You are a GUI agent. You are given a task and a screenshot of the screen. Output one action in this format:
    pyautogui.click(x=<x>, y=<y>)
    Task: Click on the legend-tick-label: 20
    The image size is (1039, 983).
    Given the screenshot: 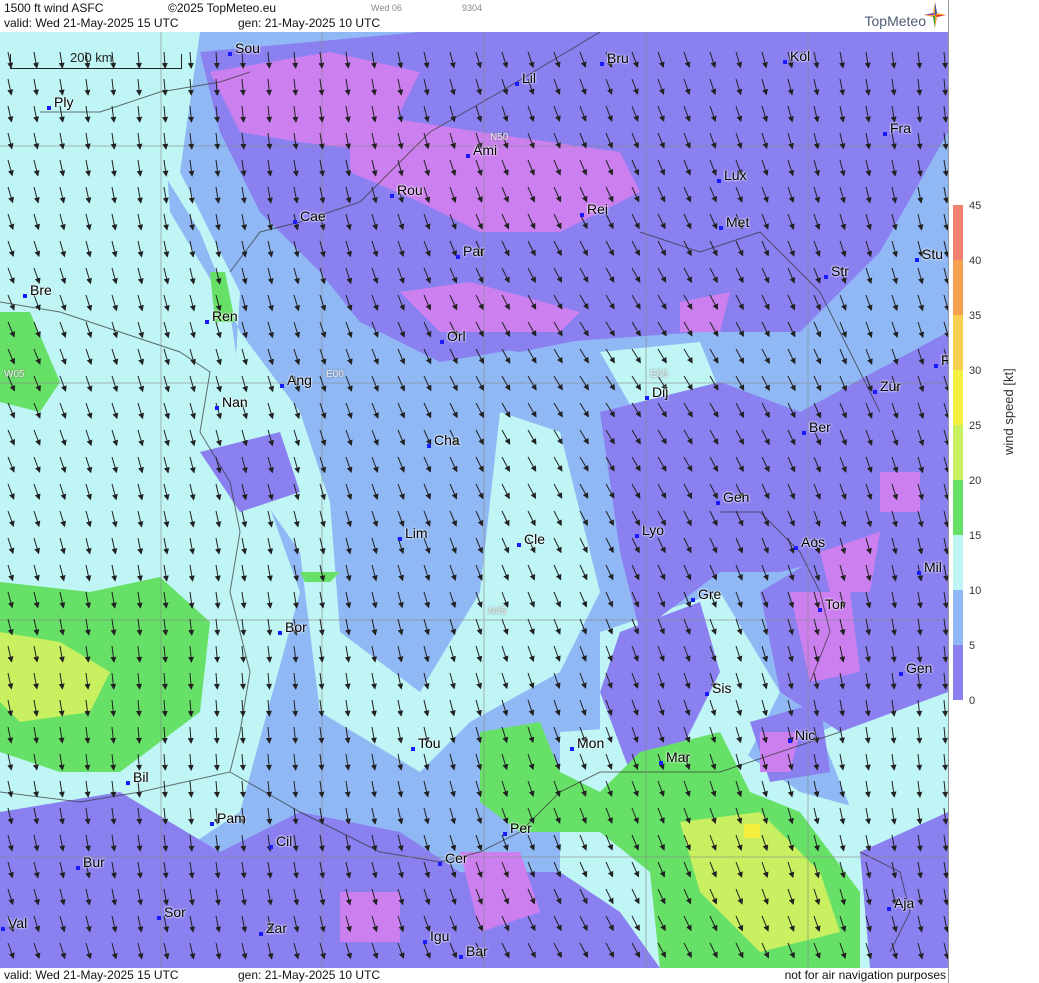 What is the action you would take?
    pyautogui.click(x=975, y=481)
    